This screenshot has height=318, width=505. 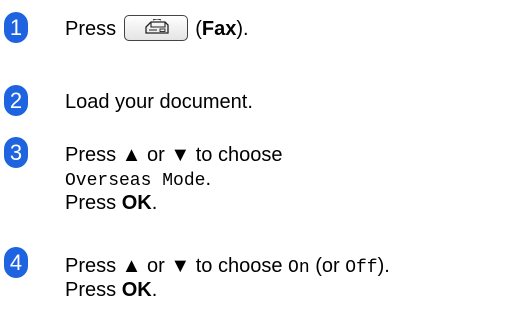 I want to click on fax-icon, so click(x=157, y=26).